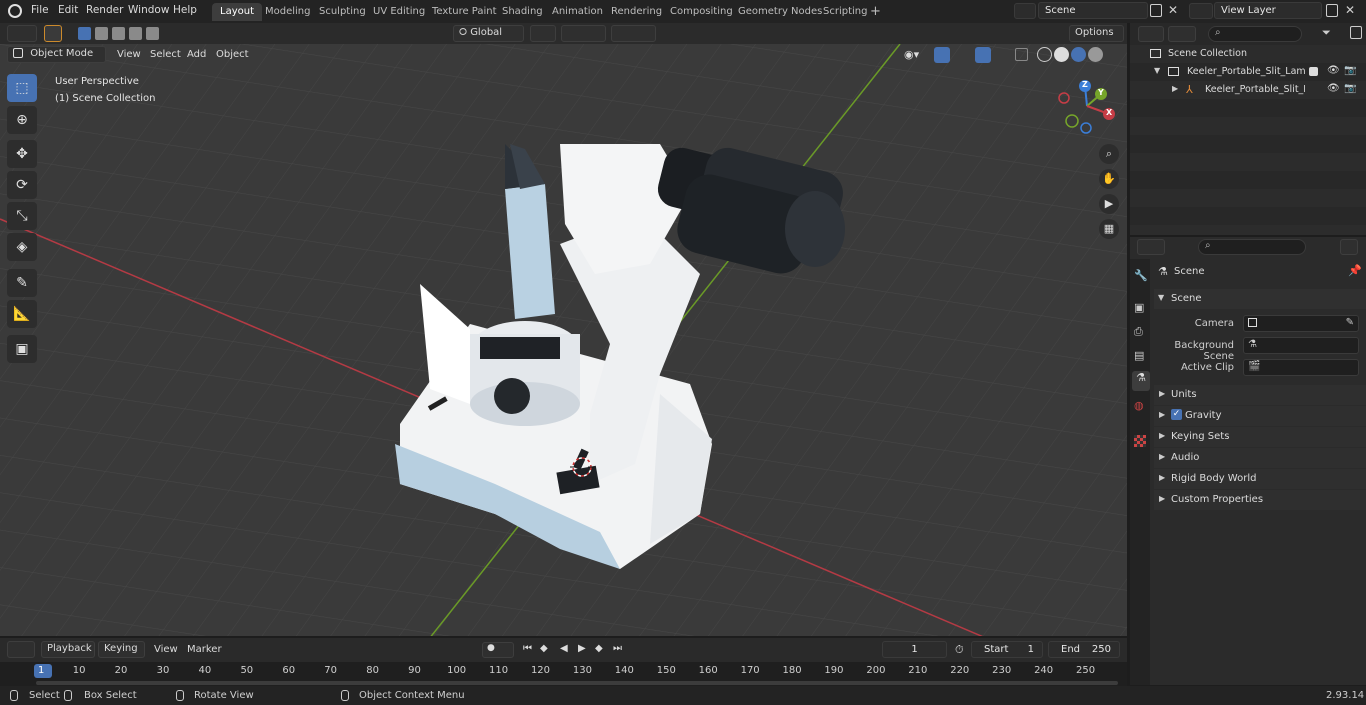 Image resolution: width=1366 pixels, height=705 pixels. What do you see at coordinates (1260, 479) in the screenshot?
I see `panel-rigid-body-world: ▶ Rigid Body World` at bounding box center [1260, 479].